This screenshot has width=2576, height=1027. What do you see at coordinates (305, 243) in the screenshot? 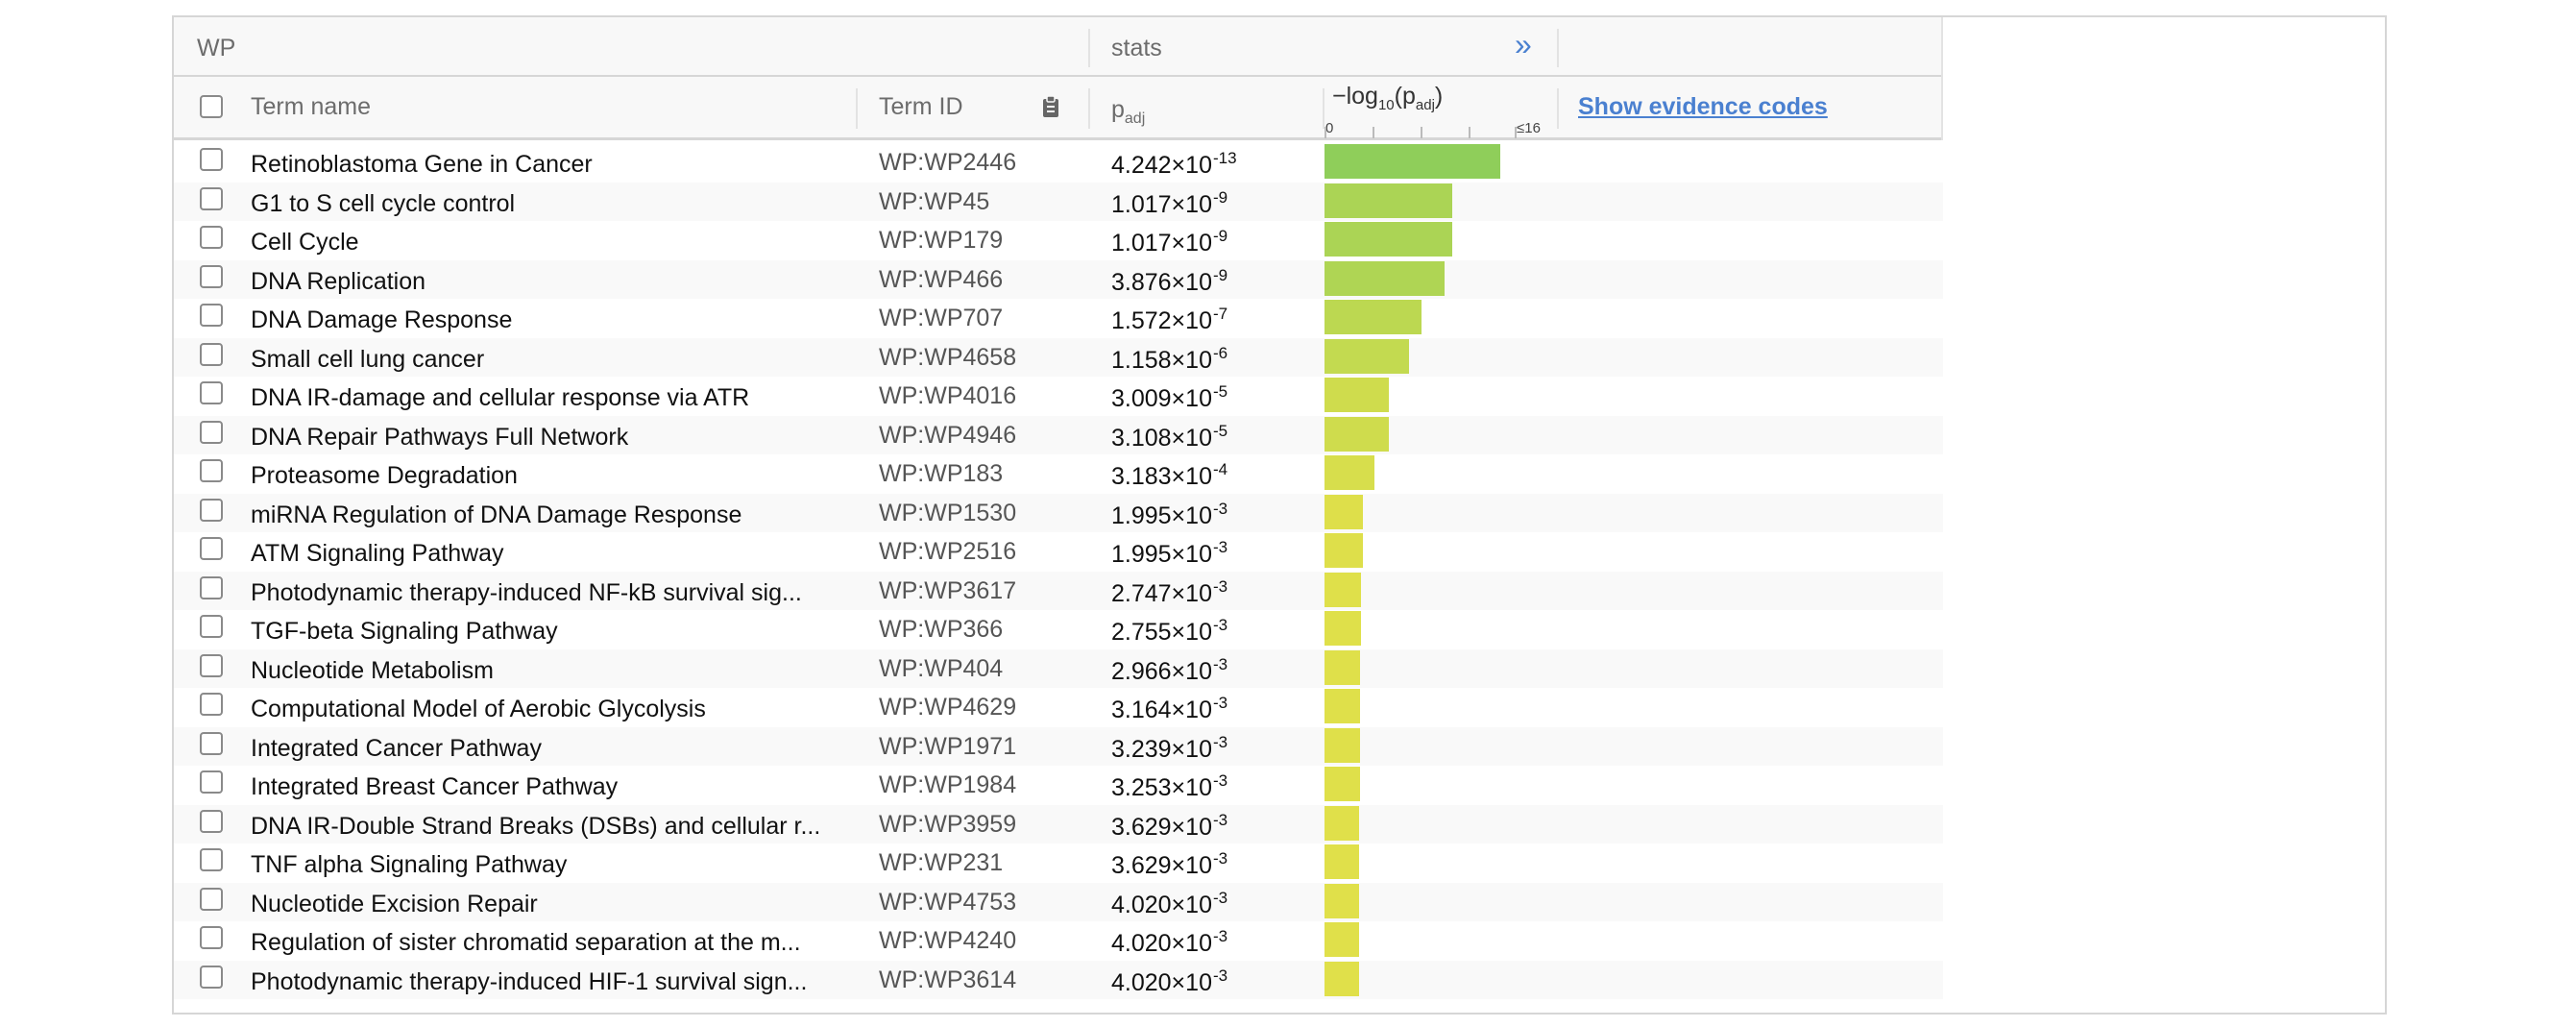
I see `term-name: Cell Cycle` at bounding box center [305, 243].